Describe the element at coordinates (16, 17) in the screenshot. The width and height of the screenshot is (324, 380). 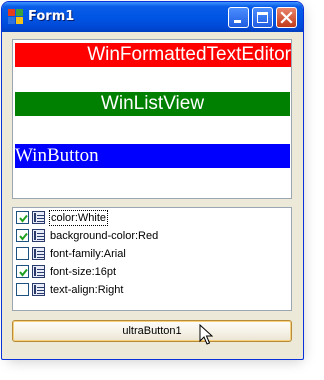
I see `app-icon` at that location.